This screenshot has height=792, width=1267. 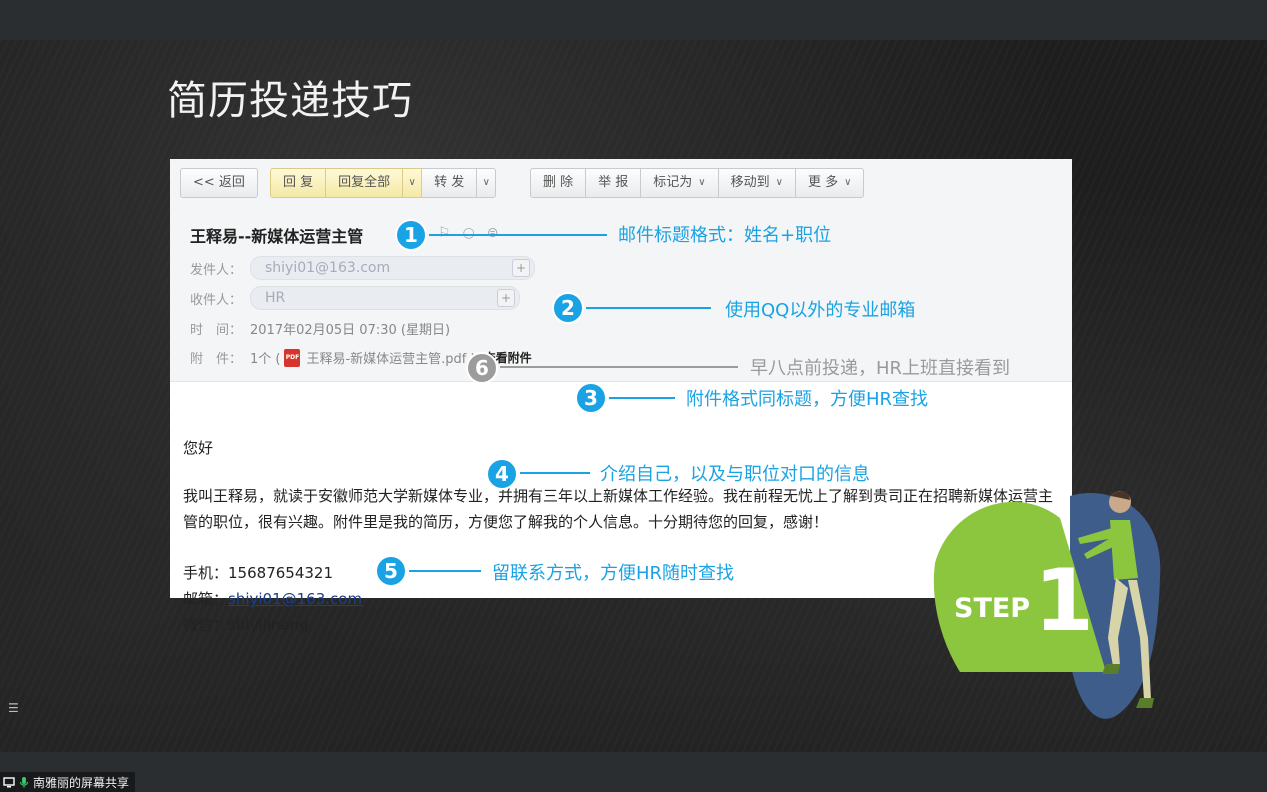 I want to click on mail-line: 邮箱：shiyi01@163.com, so click(x=272, y=598).